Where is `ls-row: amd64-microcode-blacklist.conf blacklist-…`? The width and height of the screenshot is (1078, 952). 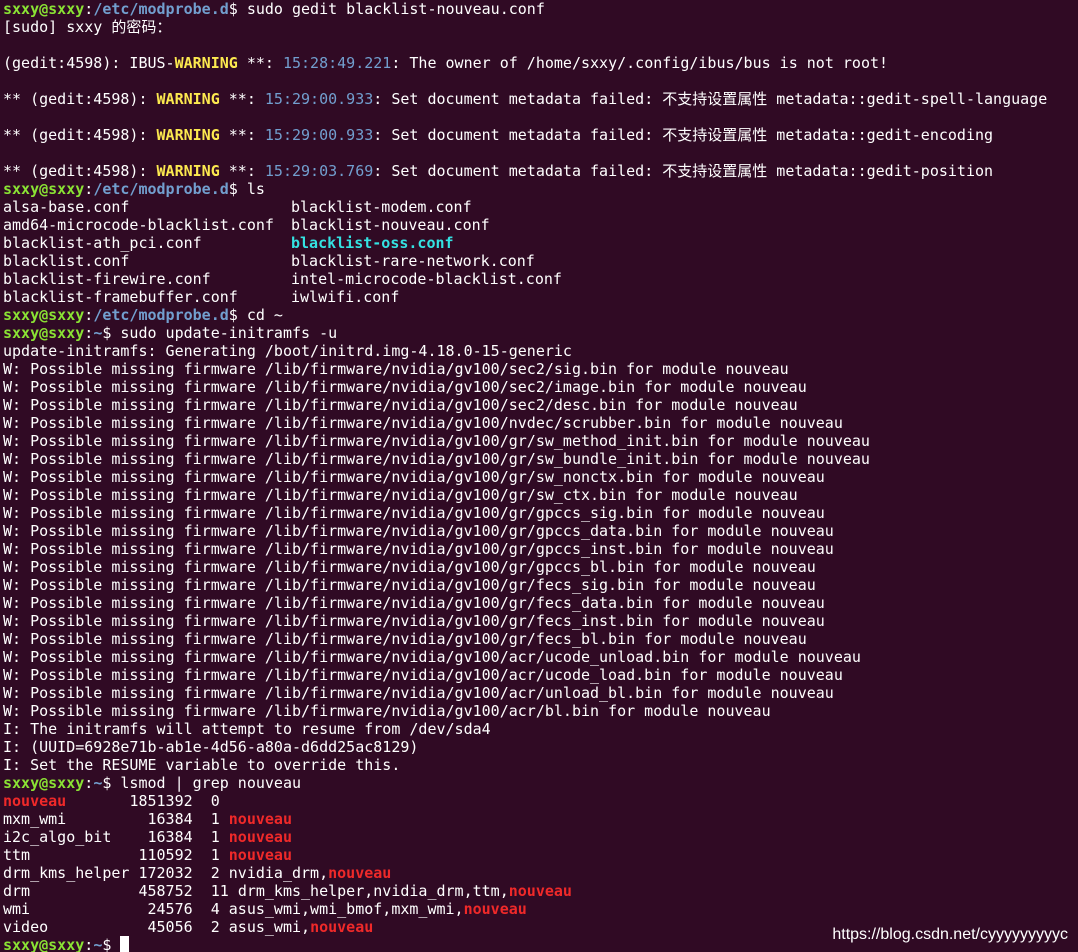
ls-row: amd64-microcode-blacklist.conf blacklist-… is located at coordinates (540, 225).